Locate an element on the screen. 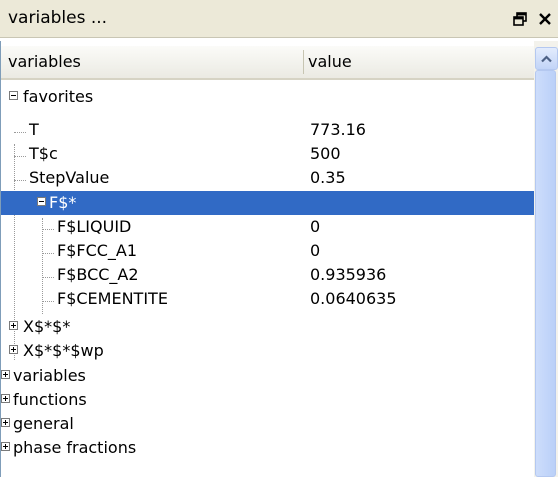  tree-node-value: 0.0640635 is located at coordinates (353, 298).